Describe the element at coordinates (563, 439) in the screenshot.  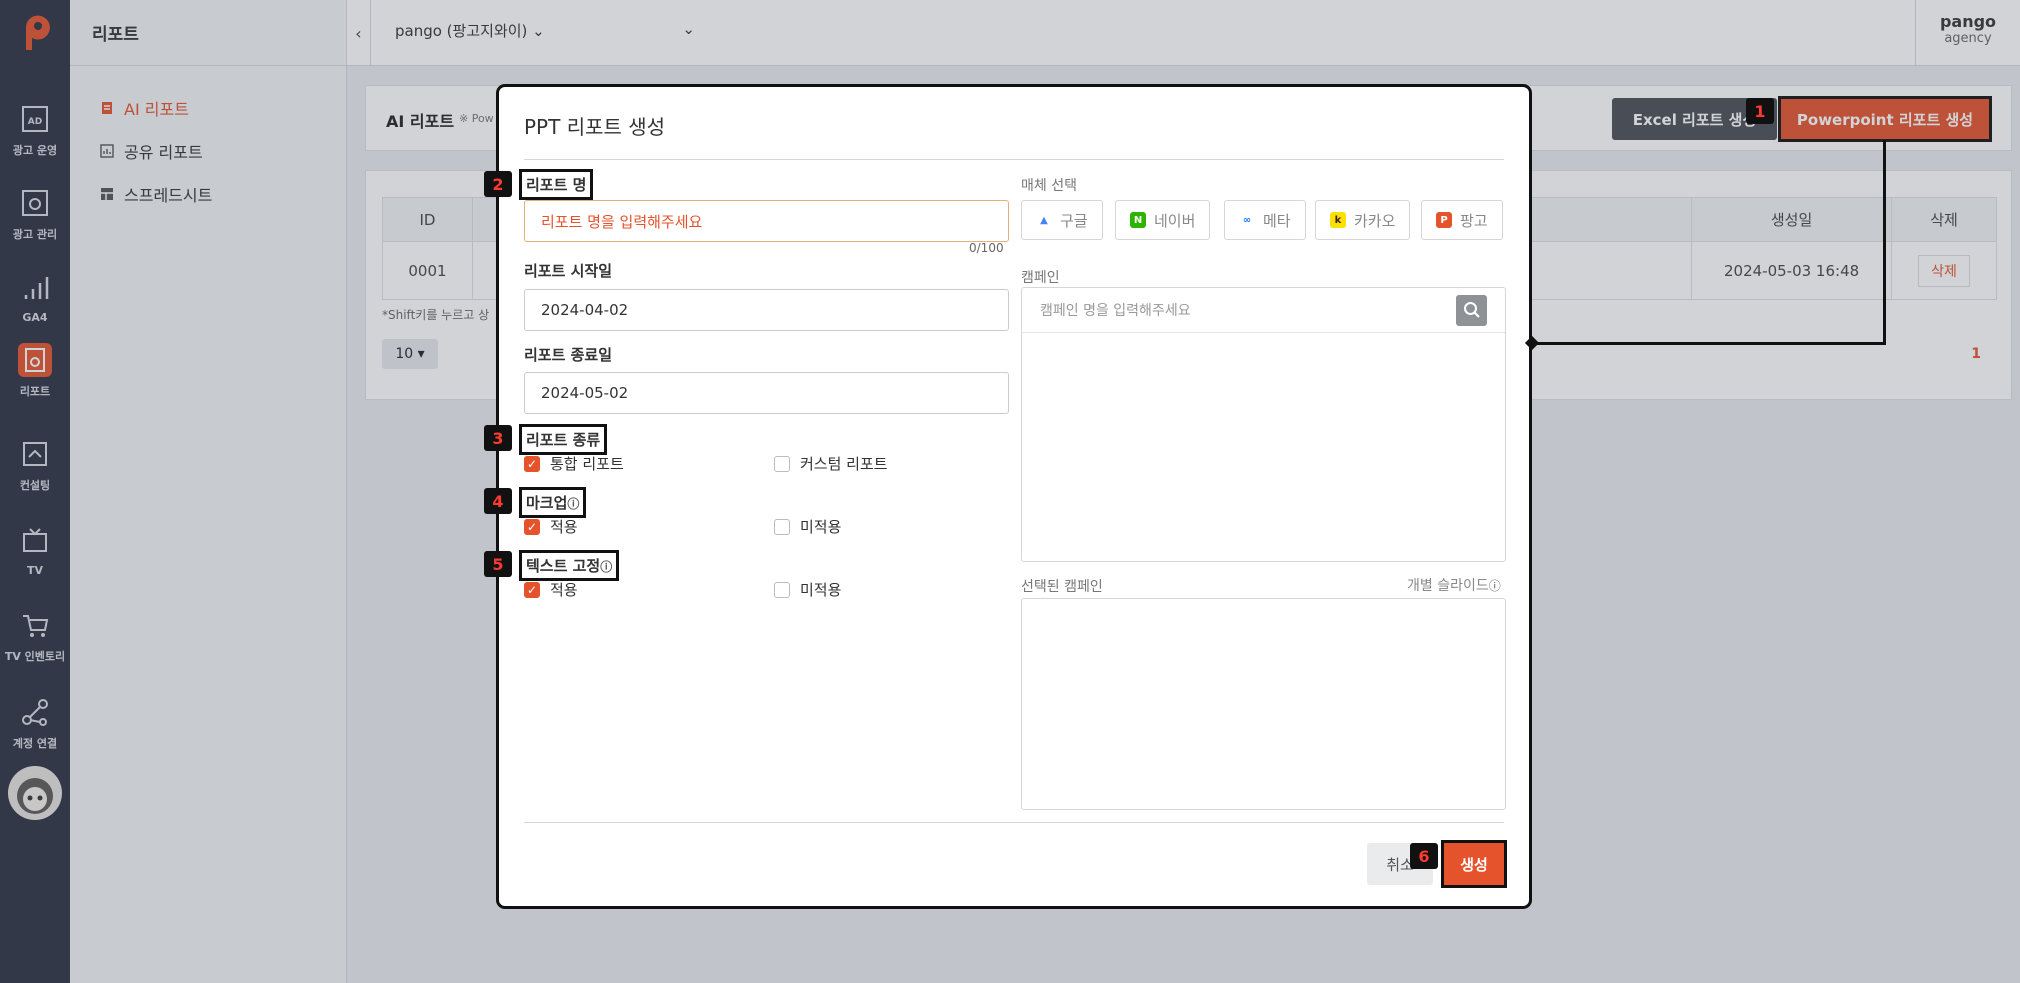
I see `report-type-label: 리포트 종류` at that location.